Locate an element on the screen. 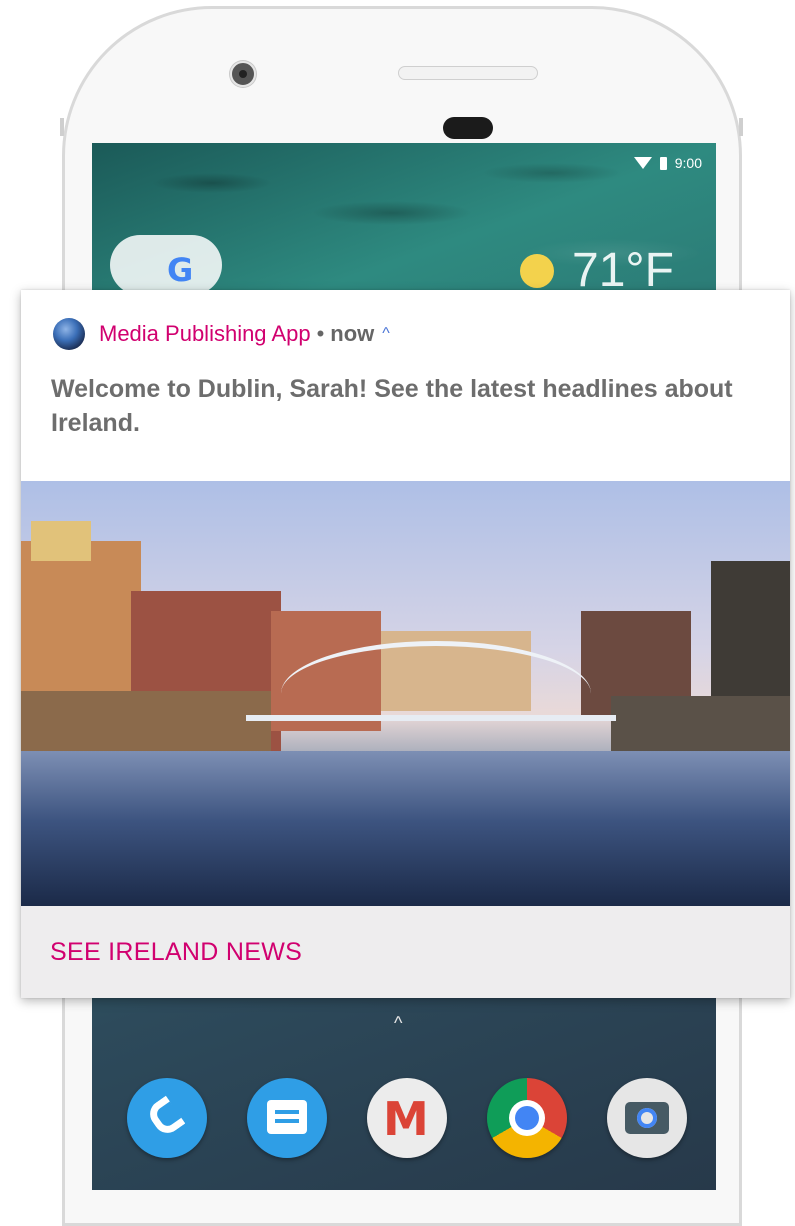 Image resolution: width=795 pixels, height=1226 pixels. app-dock: M is located at coordinates (407, 1118).